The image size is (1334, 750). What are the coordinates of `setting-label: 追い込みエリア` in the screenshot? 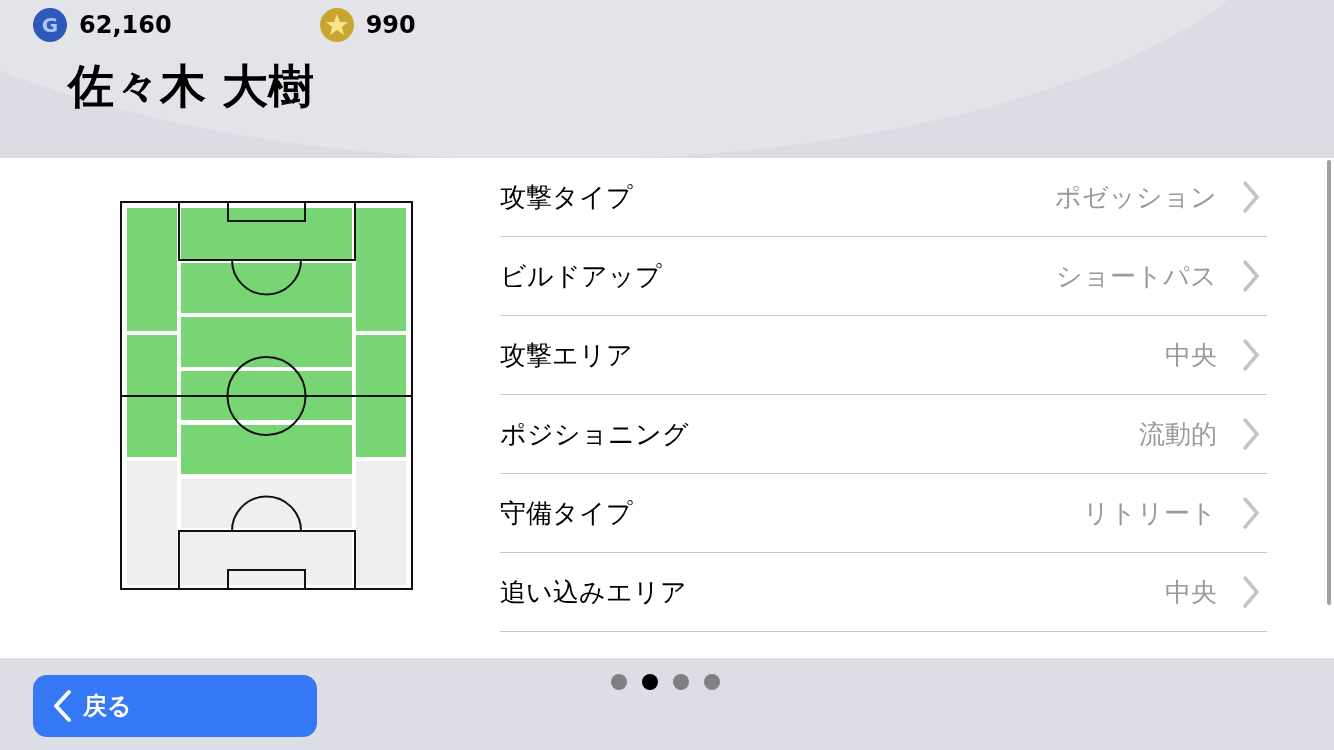 It's located at (594, 592).